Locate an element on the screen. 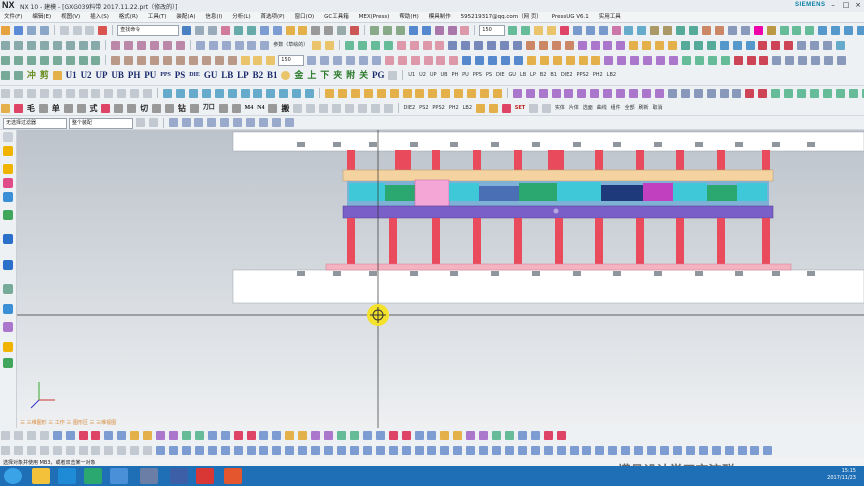  feature-33-icon is located at coordinates (471, 435).